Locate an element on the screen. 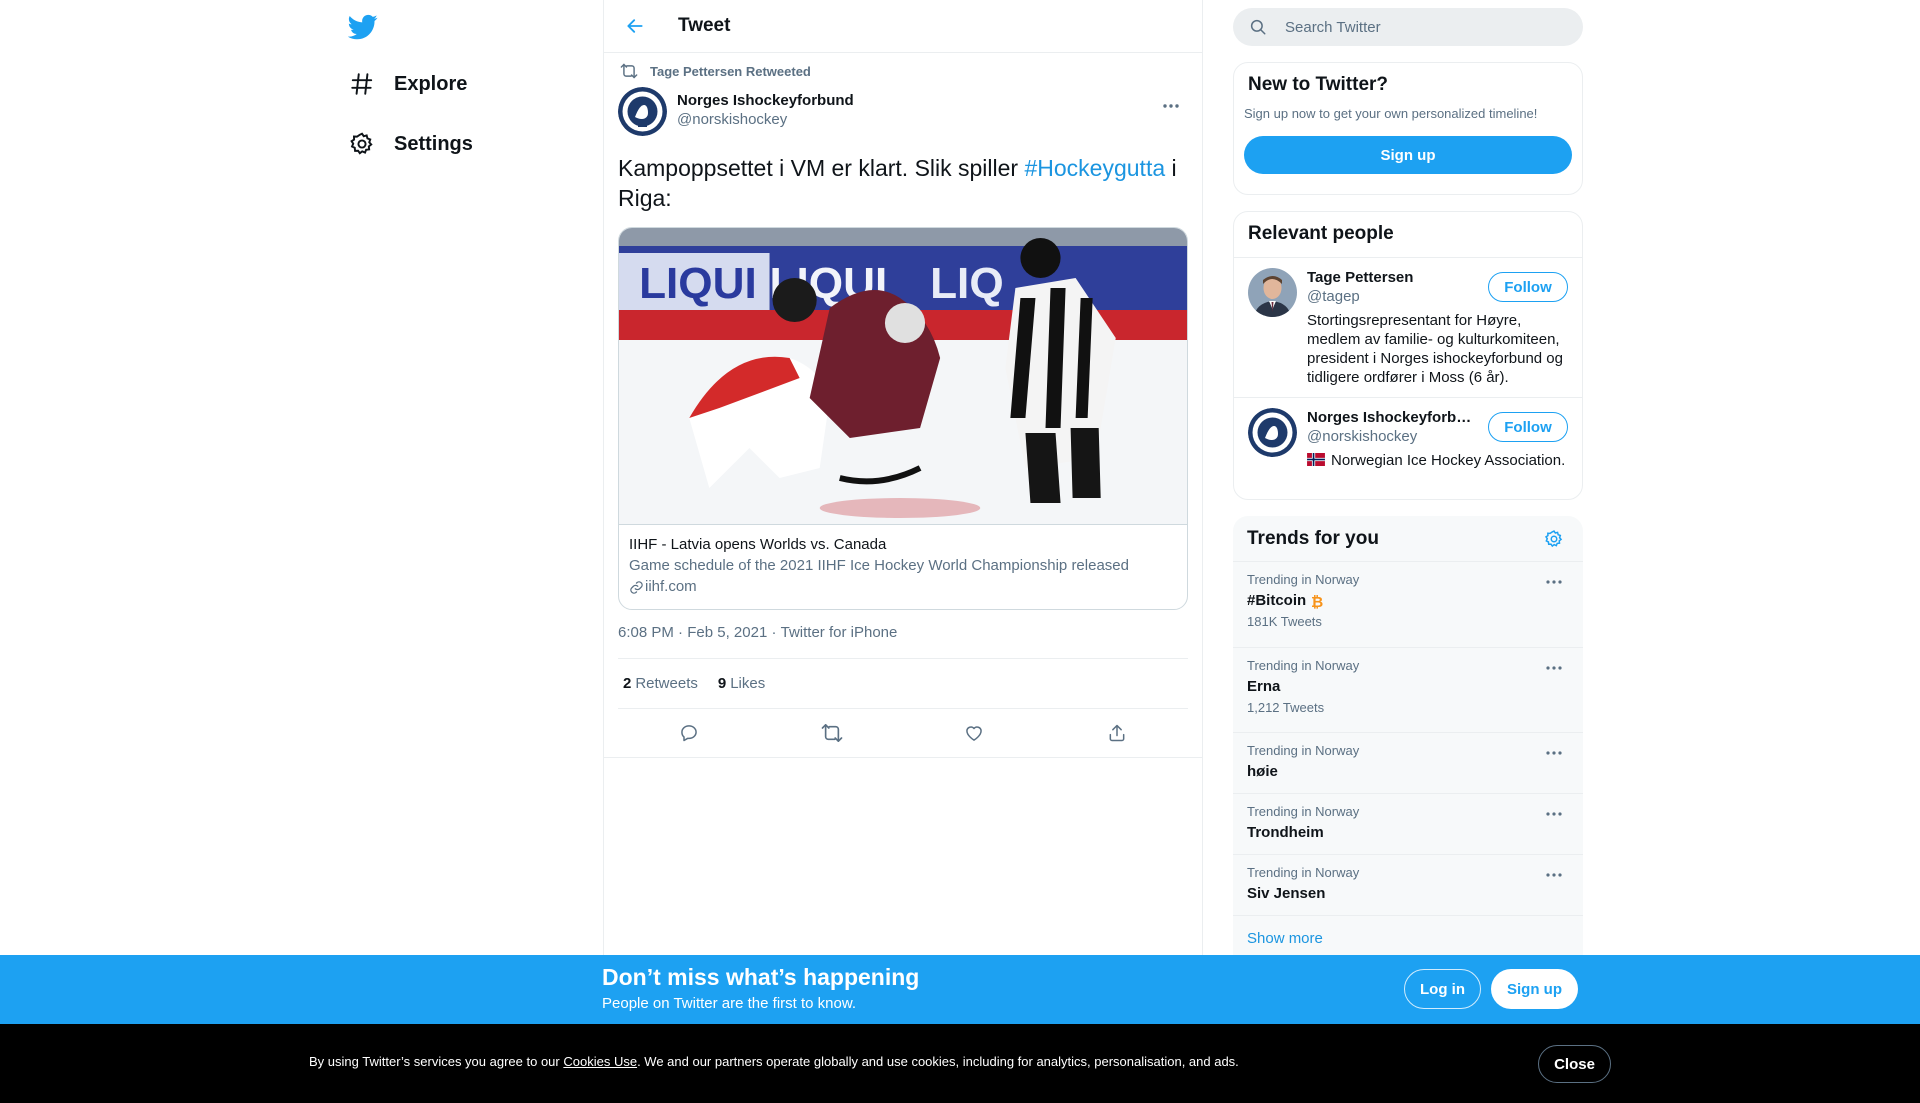 This screenshot has height=1103, width=1920. trend-item: Trending in Norway høie is located at coordinates (1408, 763).